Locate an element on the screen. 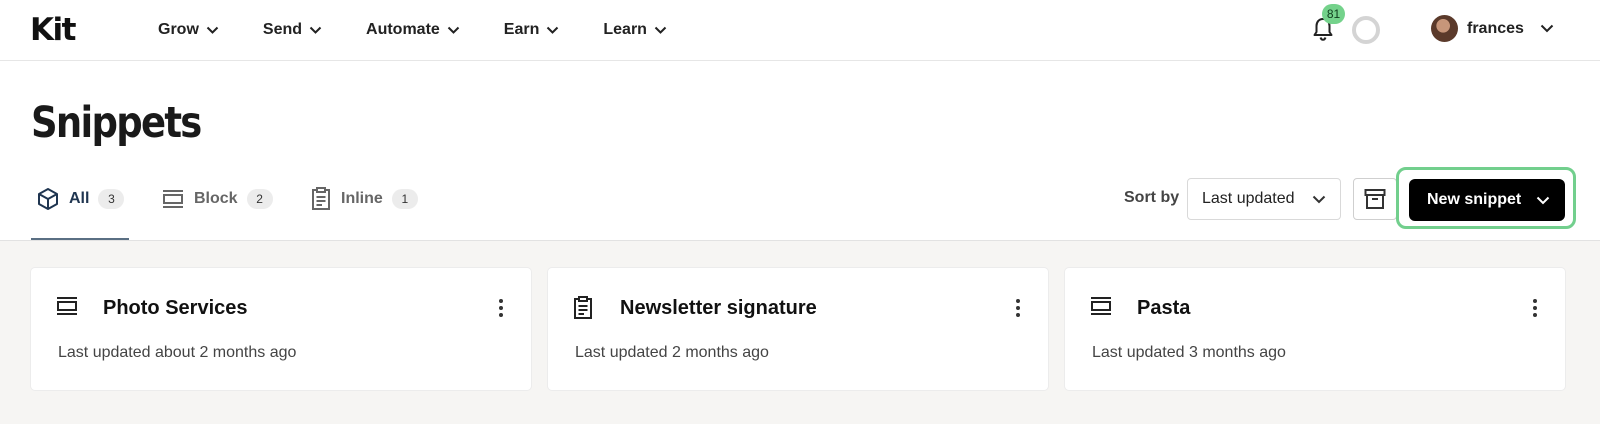 This screenshot has height=424, width=1600. tab-block-label: Block is located at coordinates (216, 198).